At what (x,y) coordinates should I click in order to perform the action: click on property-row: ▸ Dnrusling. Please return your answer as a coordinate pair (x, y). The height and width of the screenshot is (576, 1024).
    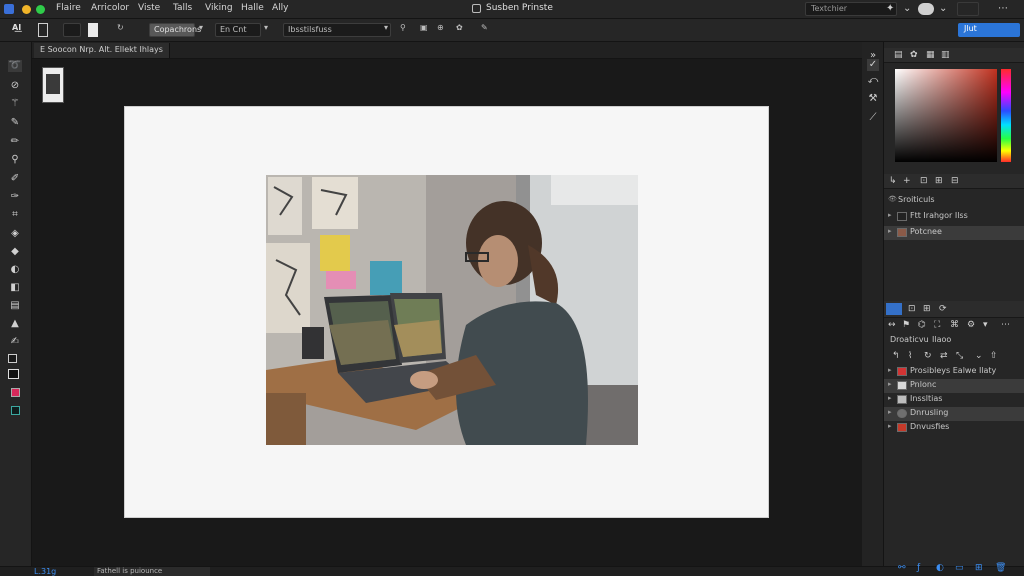
    Looking at the image, I should click on (954, 414).